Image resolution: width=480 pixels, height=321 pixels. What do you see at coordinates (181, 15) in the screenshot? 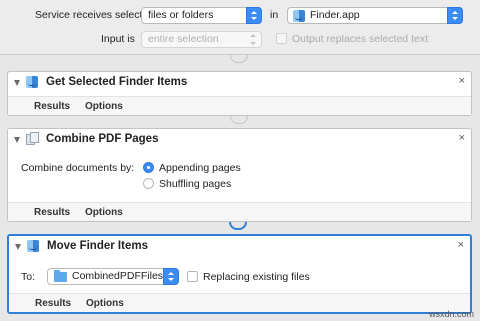
I see `service-type-value: files or folders` at bounding box center [181, 15].